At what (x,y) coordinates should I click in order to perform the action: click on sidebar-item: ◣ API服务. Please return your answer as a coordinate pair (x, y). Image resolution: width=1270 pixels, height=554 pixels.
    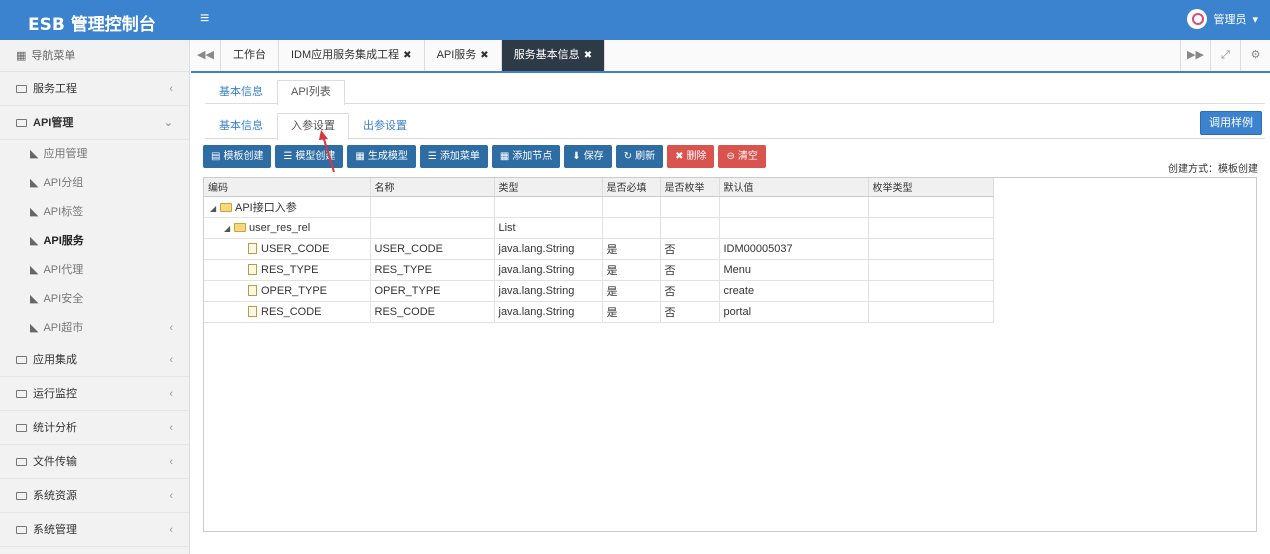
    Looking at the image, I should click on (94, 241).